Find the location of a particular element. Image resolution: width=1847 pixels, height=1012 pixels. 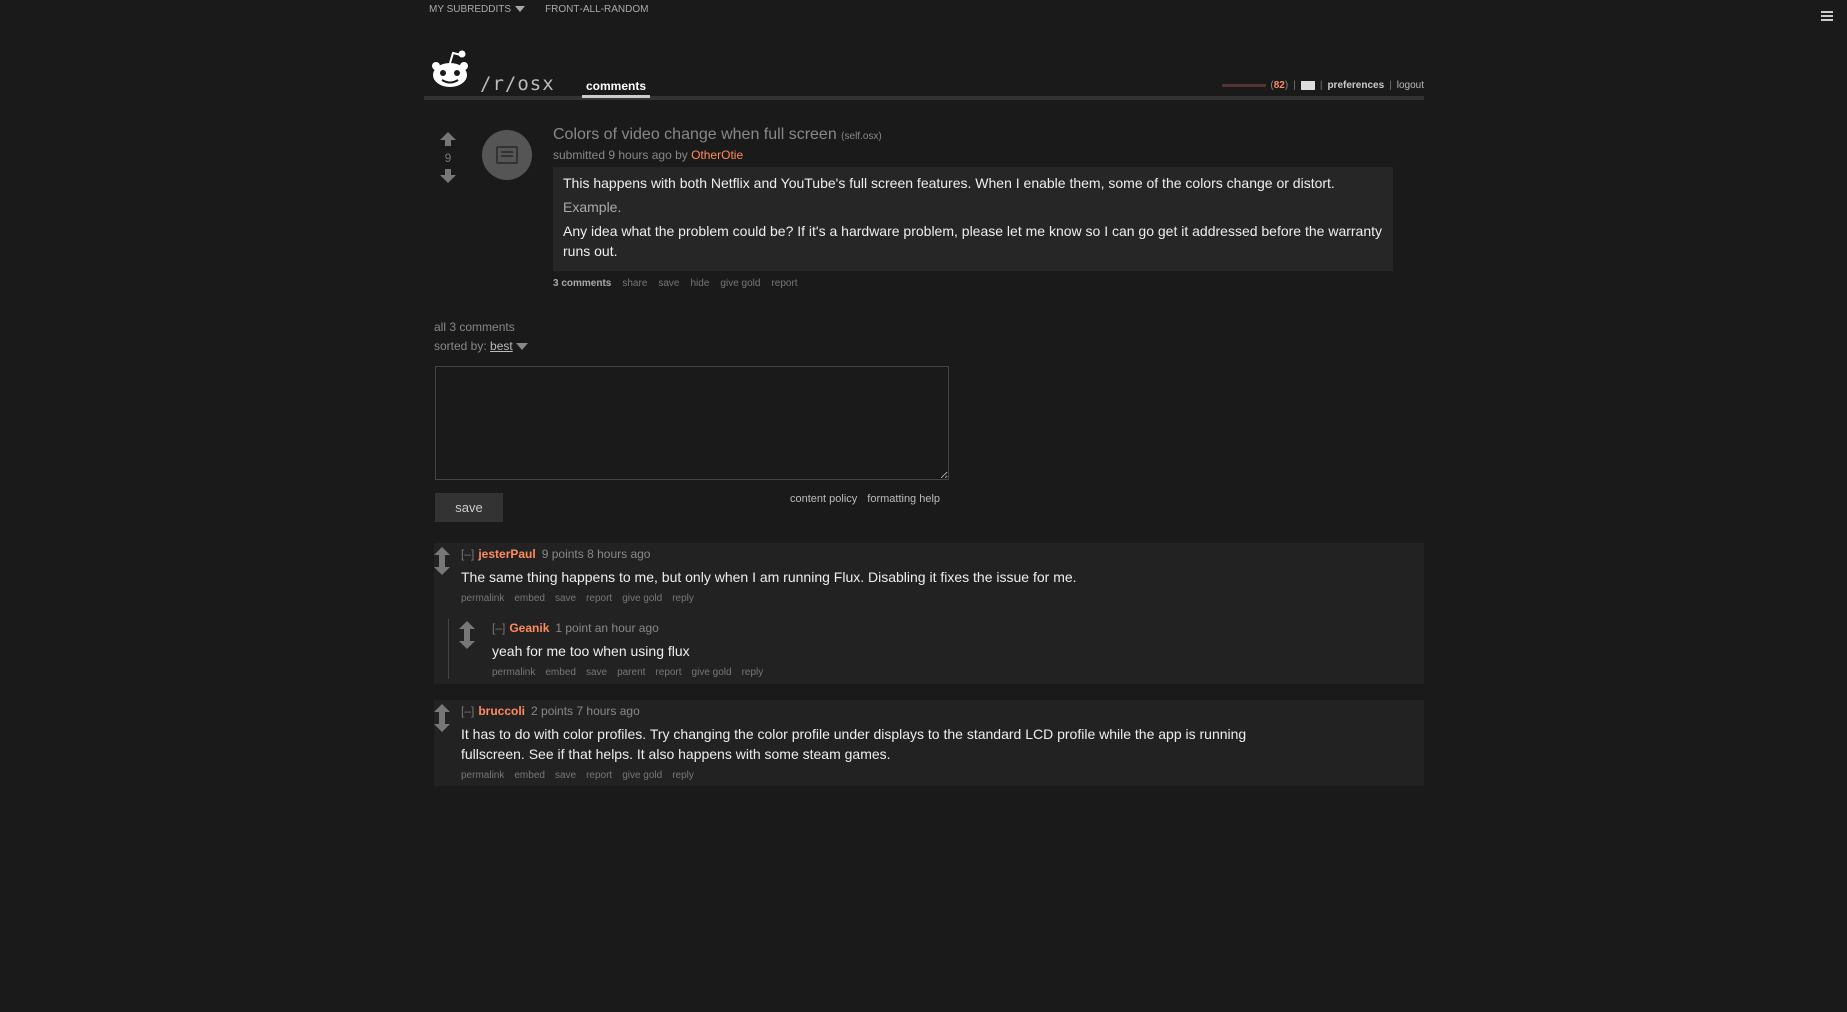

tab-comments: comments is located at coordinates (616, 88).